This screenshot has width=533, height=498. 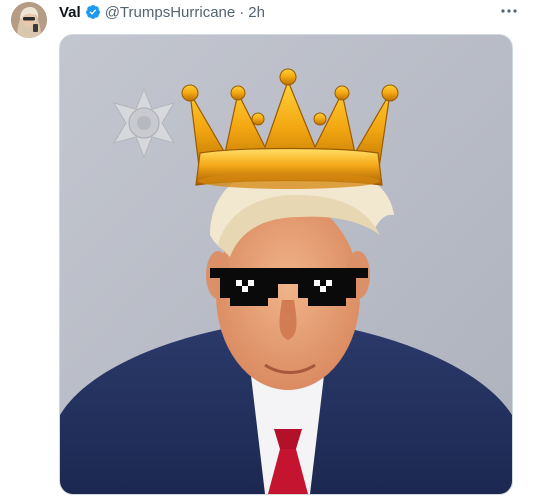 What do you see at coordinates (509, 11) in the screenshot?
I see `more-horizontal-icon` at bounding box center [509, 11].